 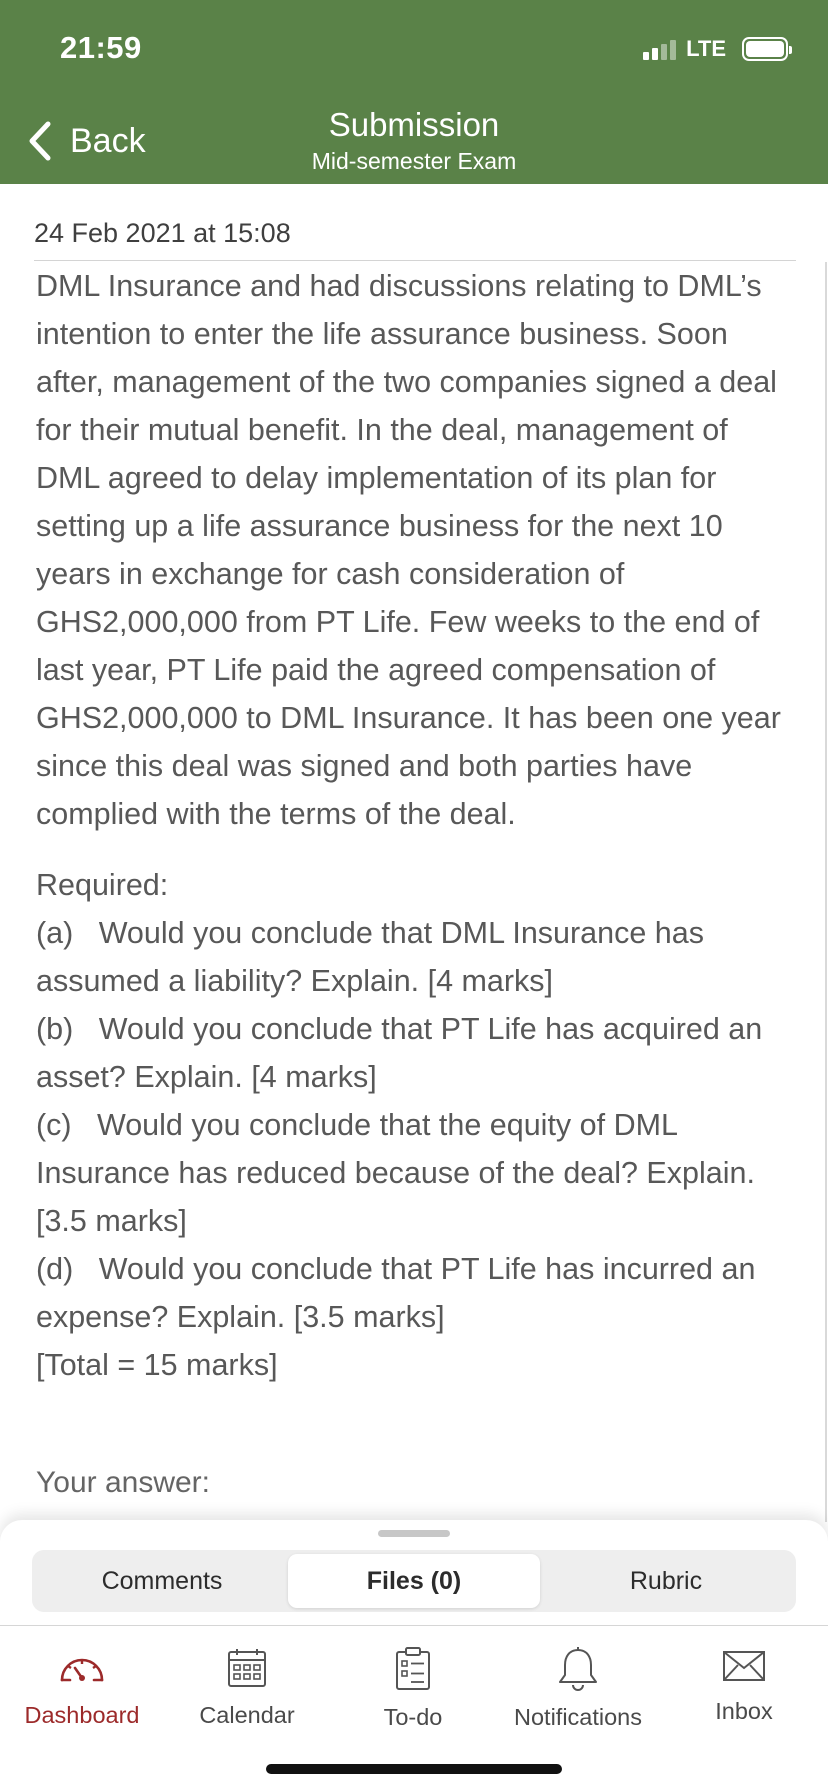 I want to click on home-indicator, so click(x=414, y=1769).